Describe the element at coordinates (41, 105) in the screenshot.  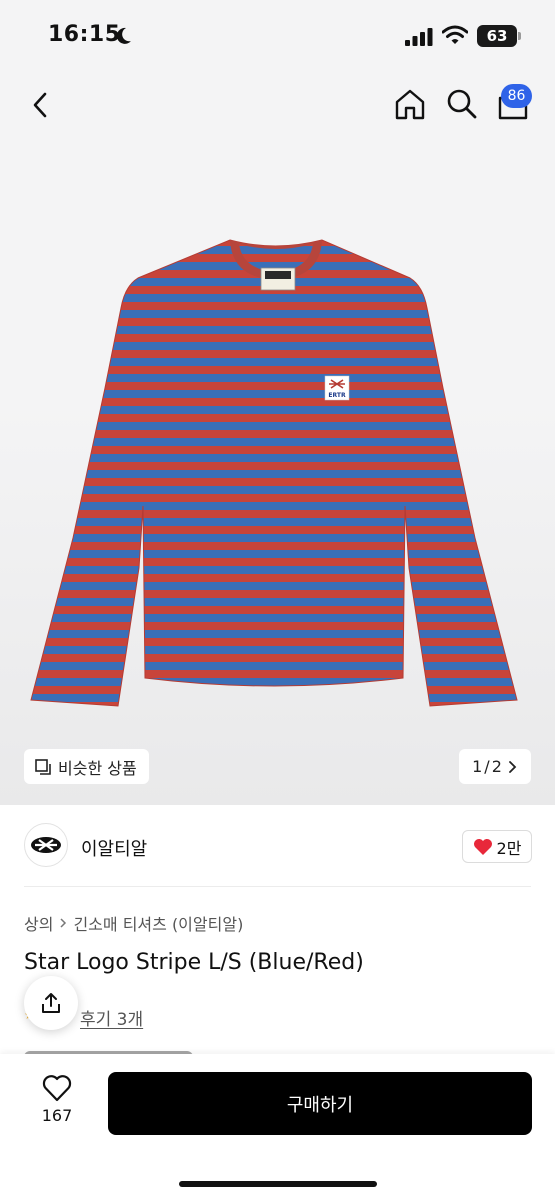
I see `back-arrow-icon` at that location.